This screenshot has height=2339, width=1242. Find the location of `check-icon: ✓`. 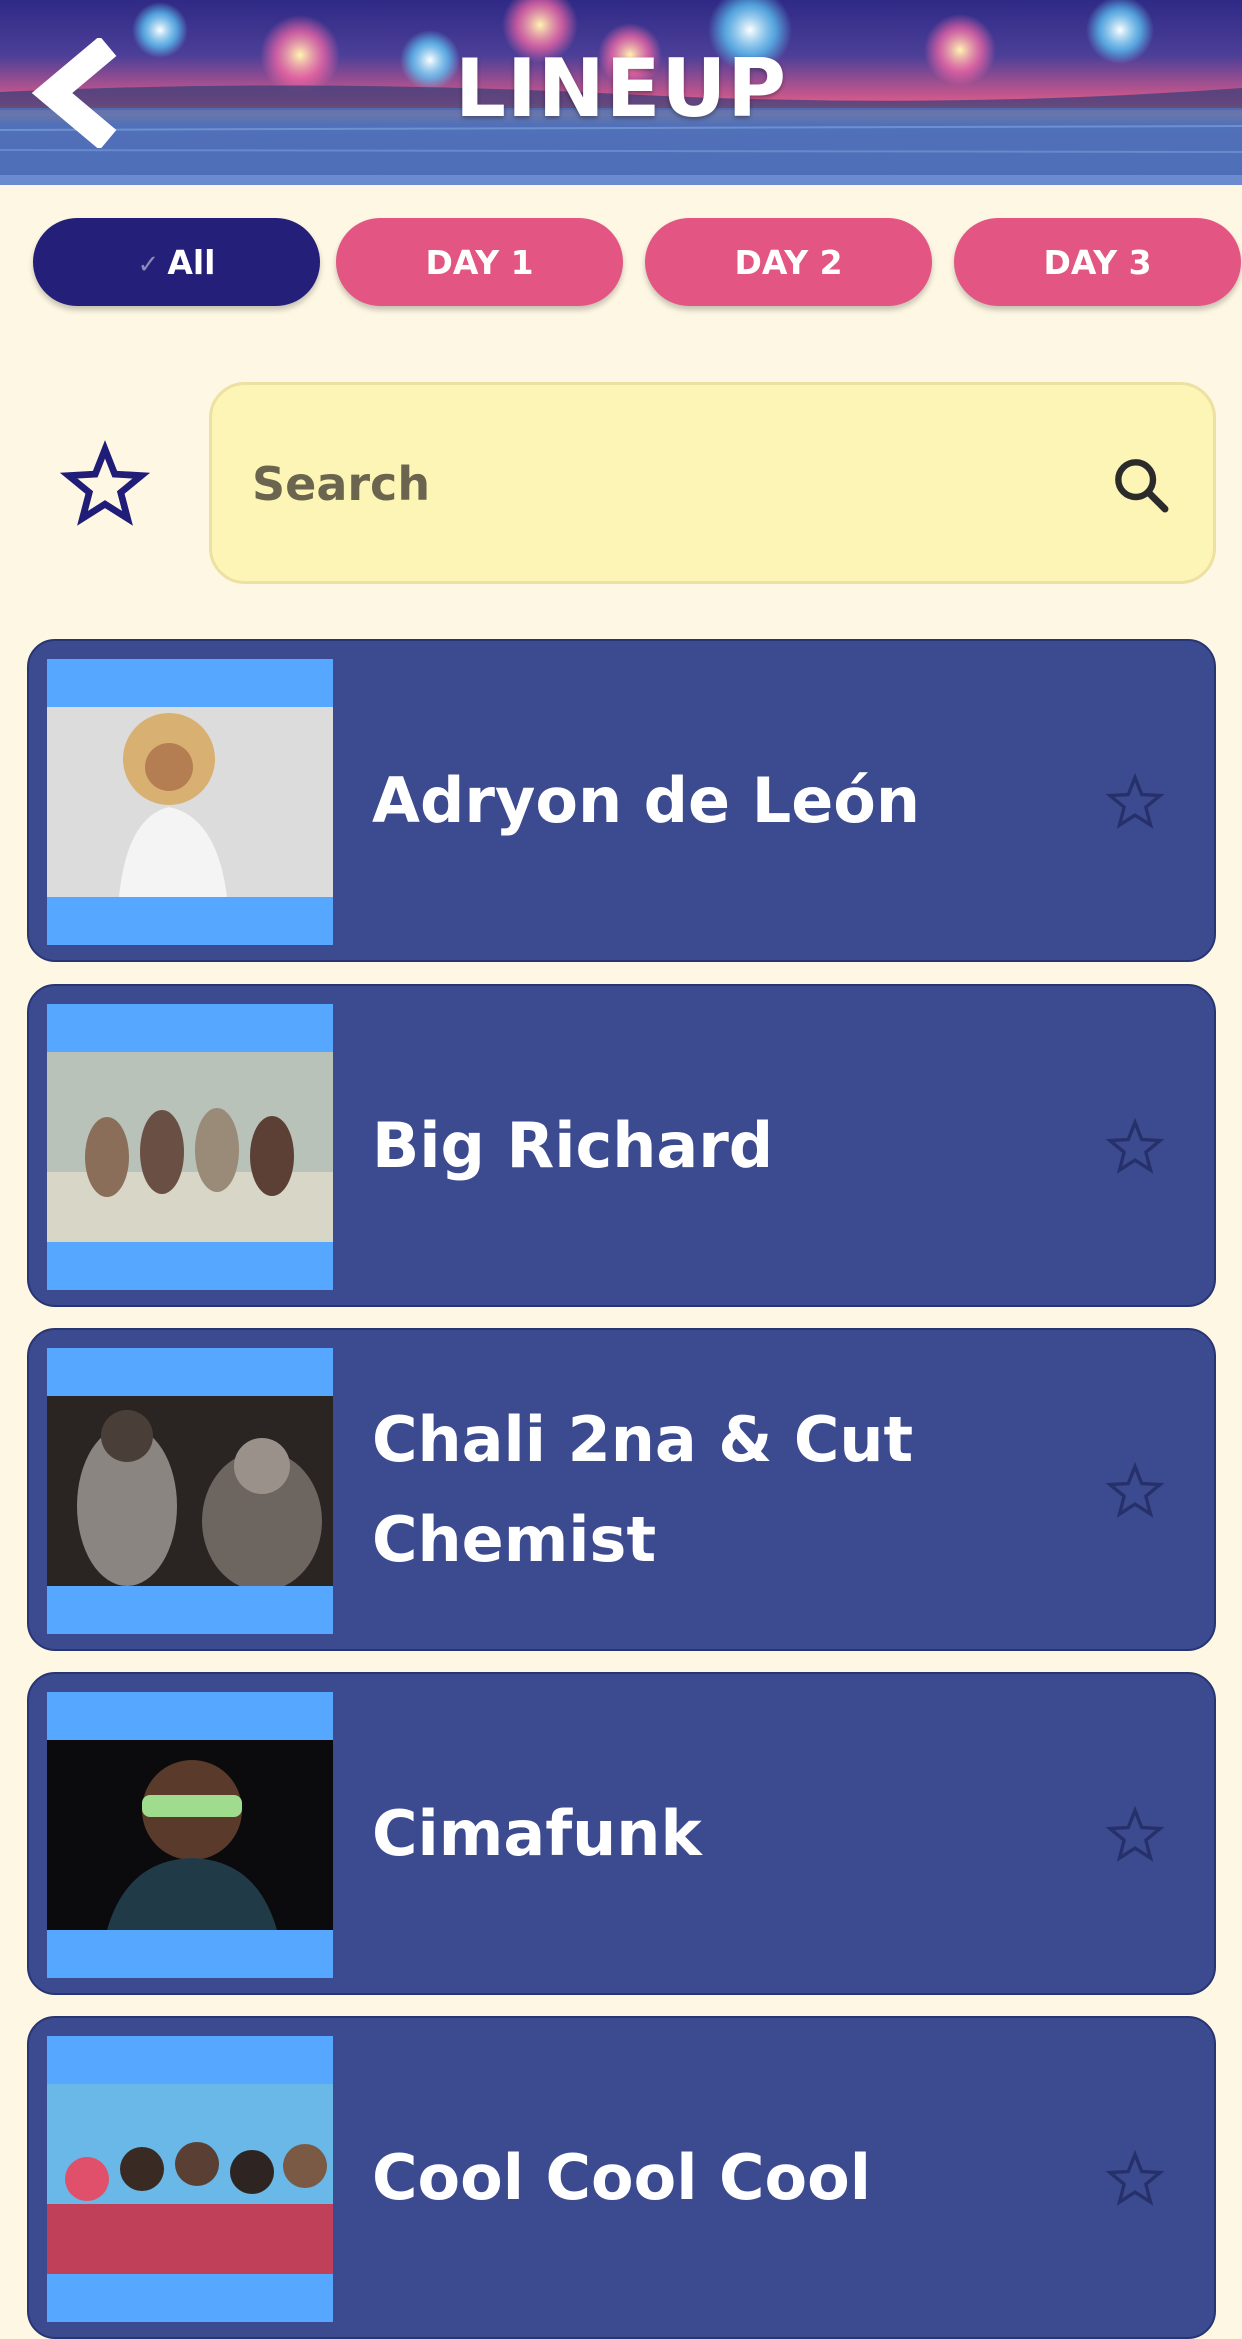

check-icon: ✓ is located at coordinates (148, 265).